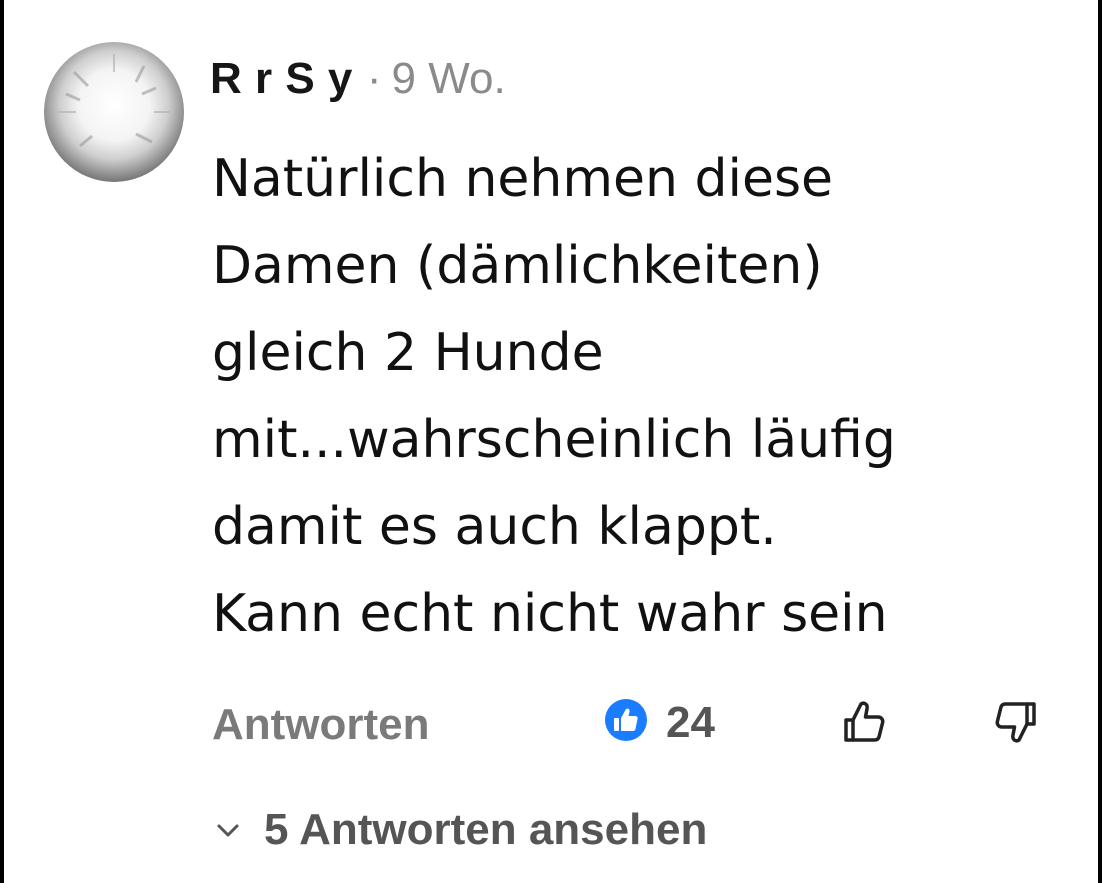  Describe the element at coordinates (550, 614) in the screenshot. I see `comment-line: Kann echt nicht wahr sein` at that location.